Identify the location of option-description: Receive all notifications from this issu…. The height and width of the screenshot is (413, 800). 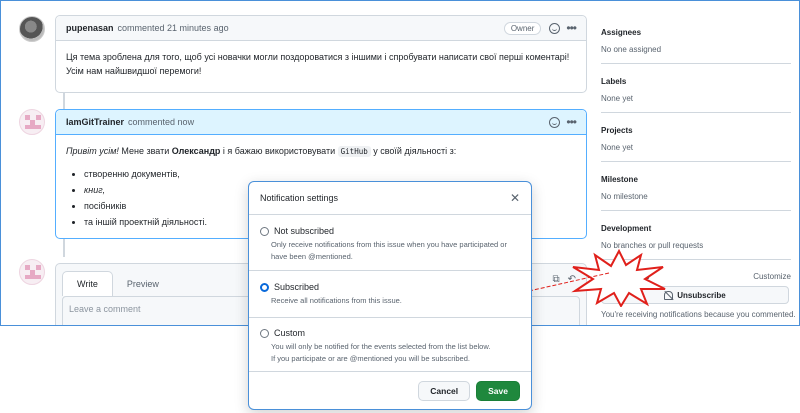
(390, 301).